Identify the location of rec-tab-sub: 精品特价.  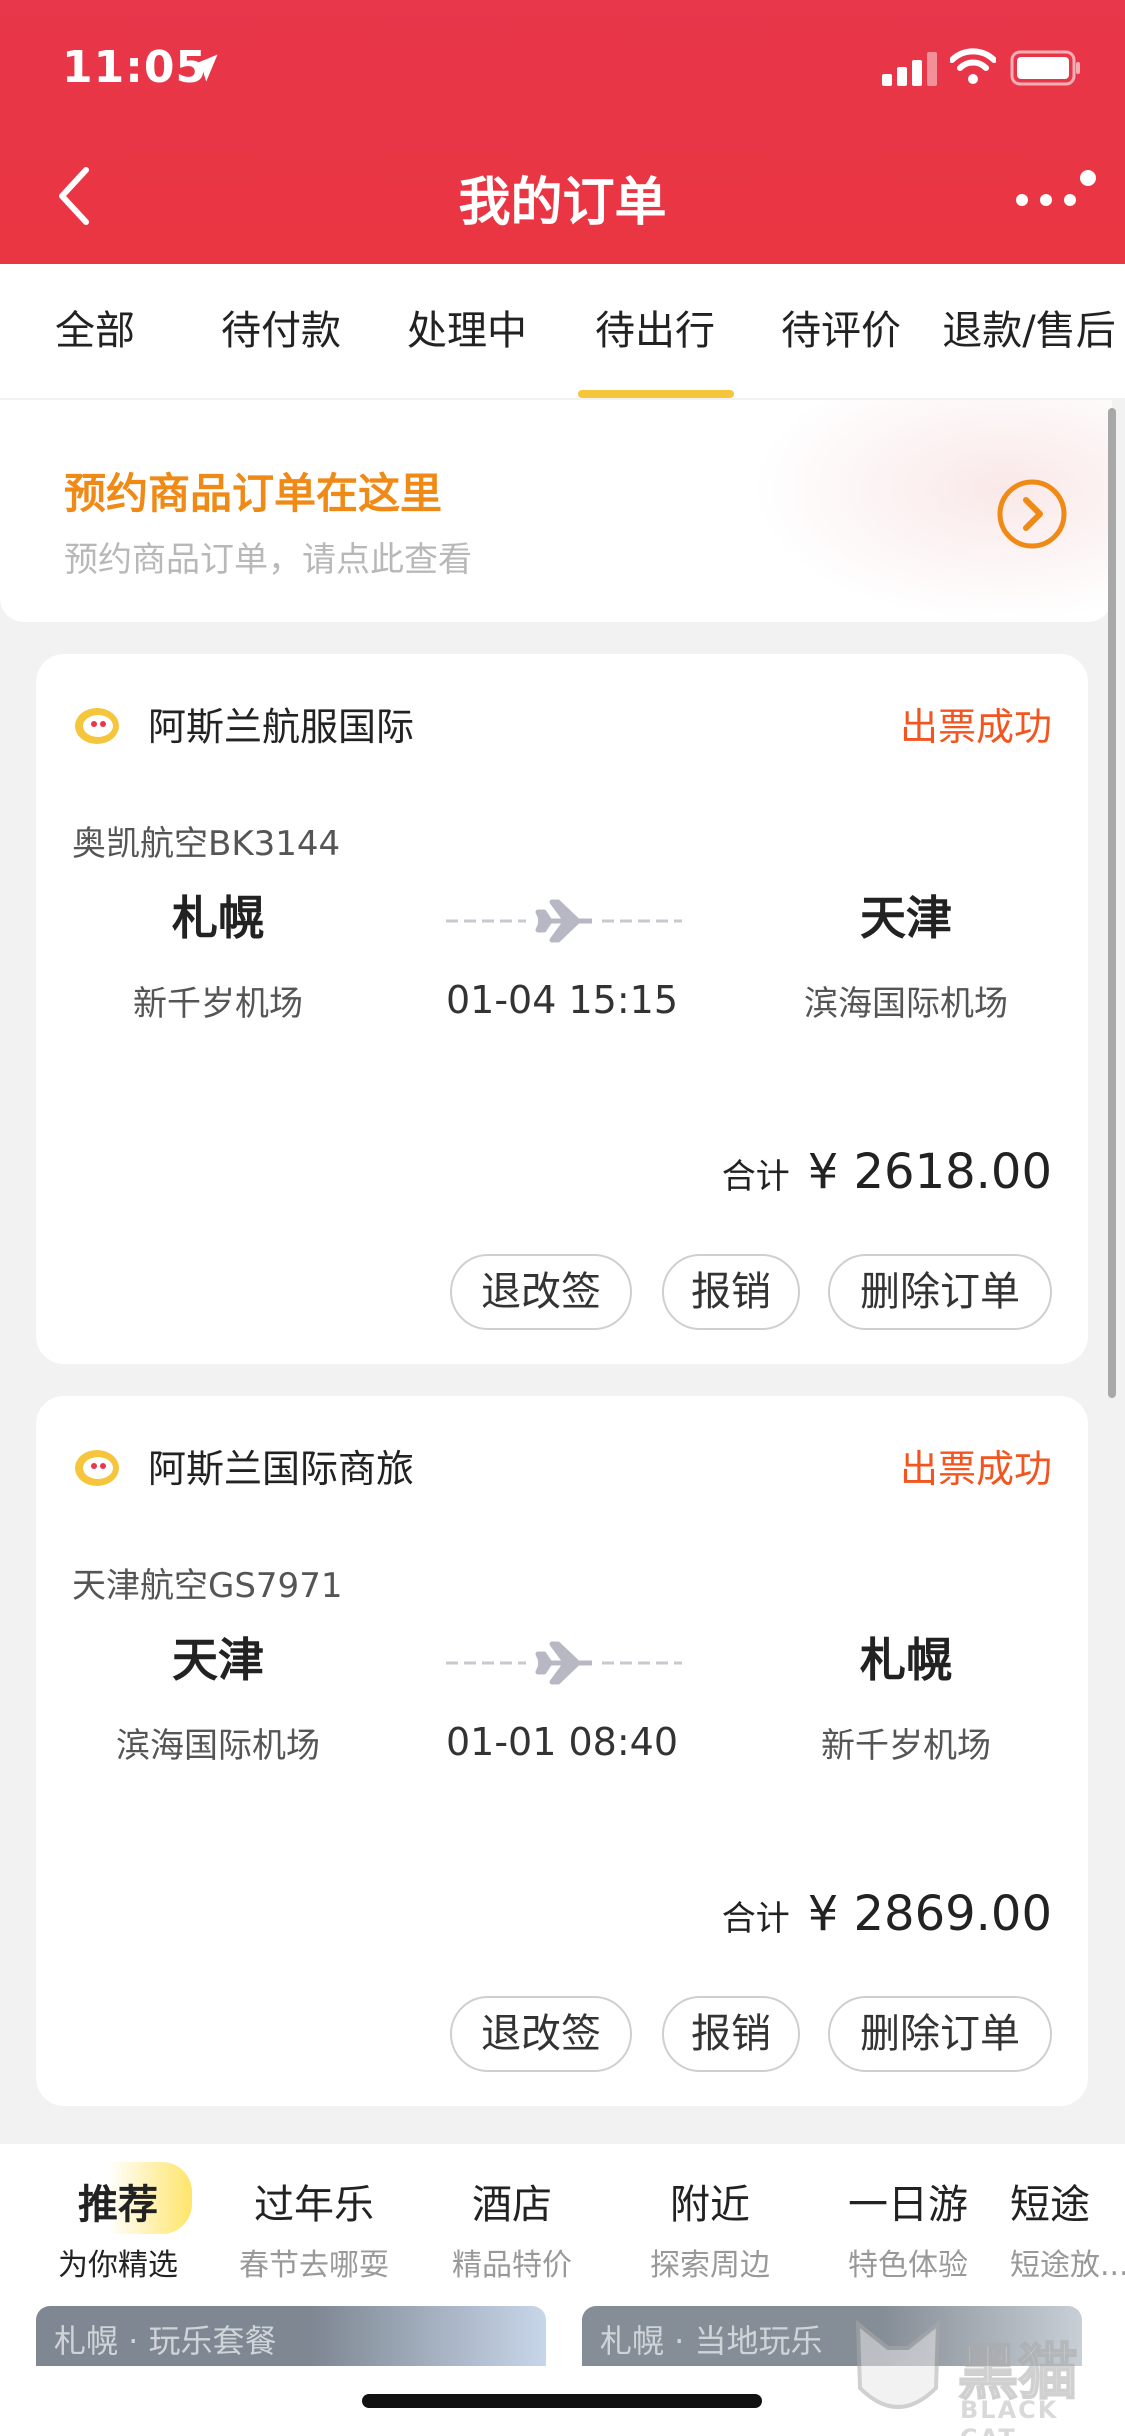
(512, 2265).